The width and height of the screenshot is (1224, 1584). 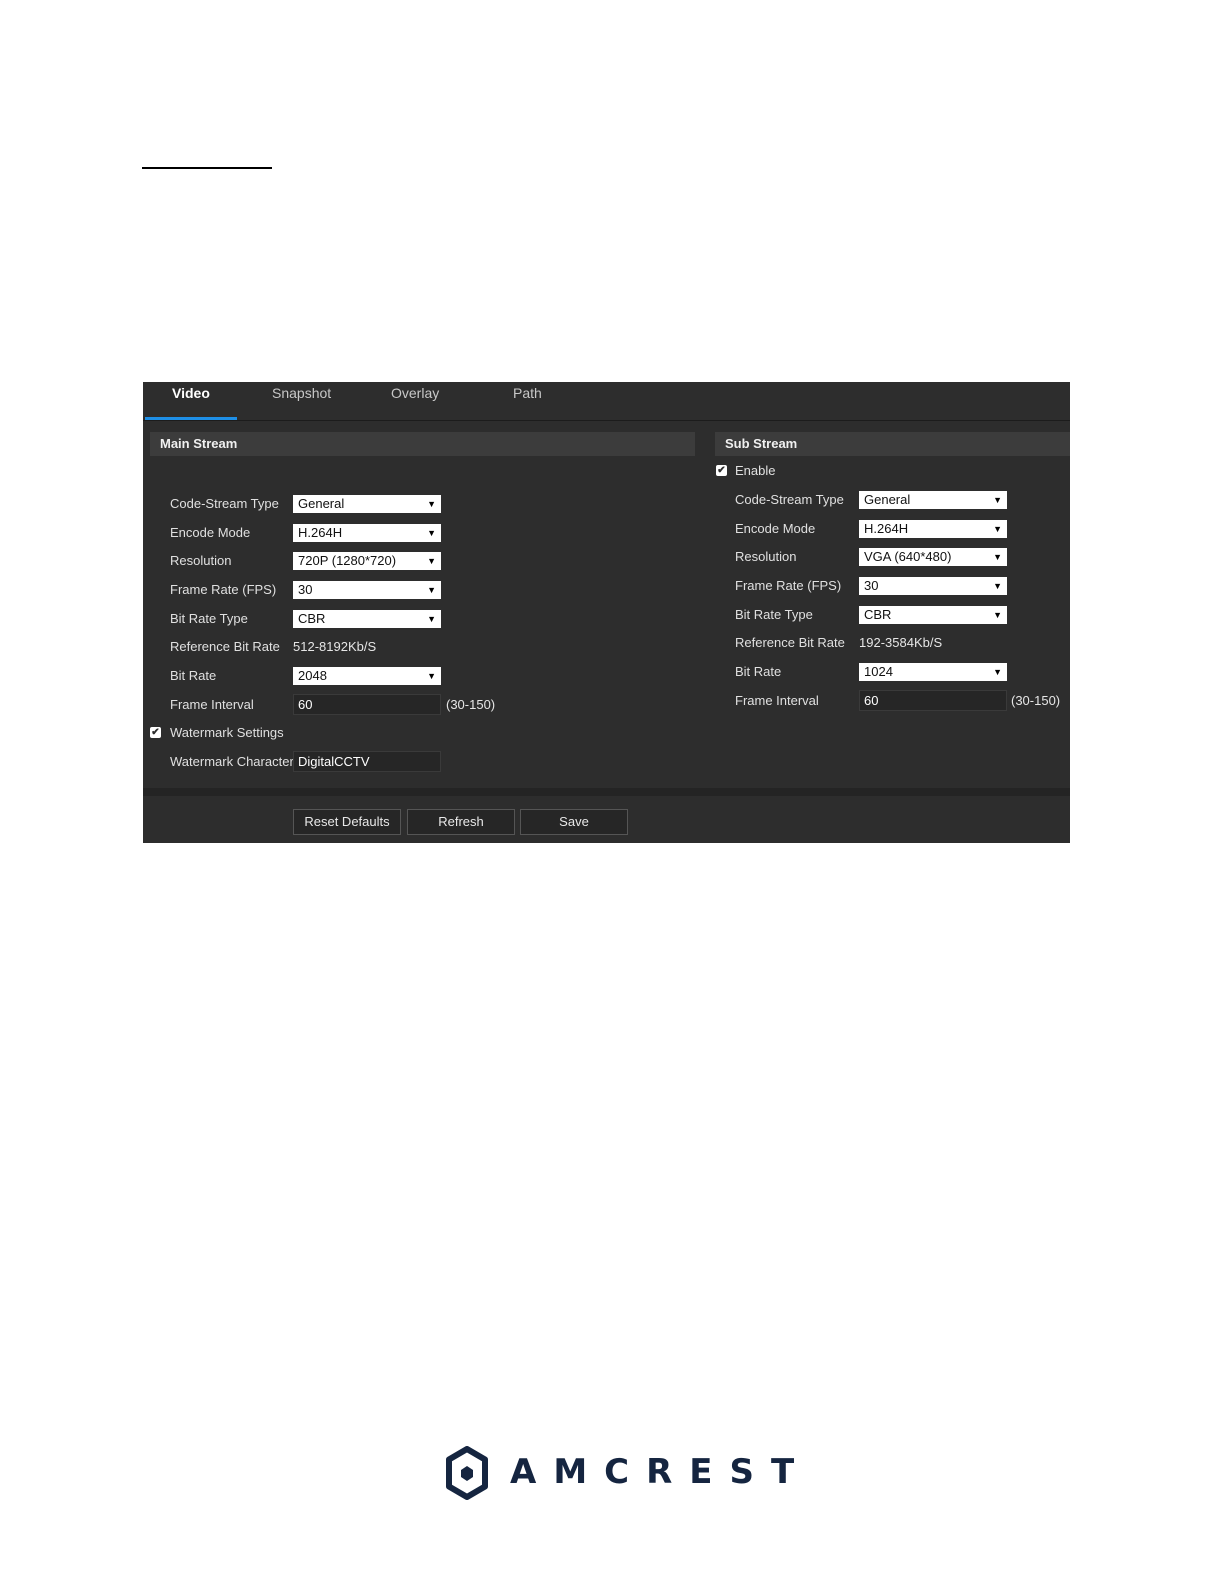 I want to click on tab-video: Video, so click(x=191, y=393).